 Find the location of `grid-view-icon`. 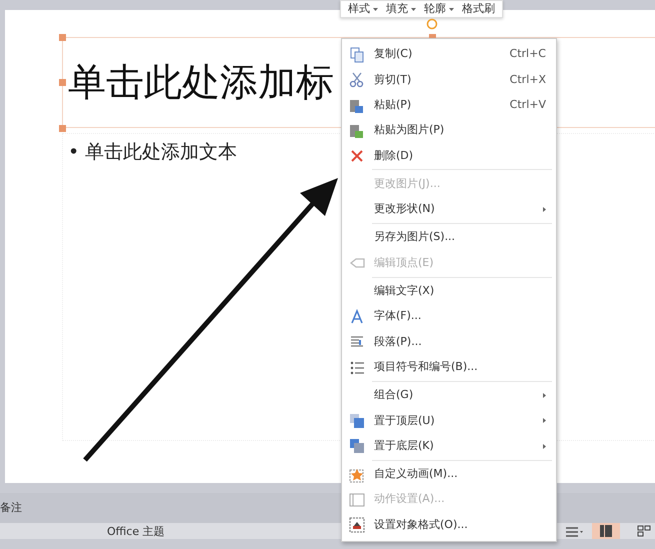

grid-view-icon is located at coordinates (644, 531).